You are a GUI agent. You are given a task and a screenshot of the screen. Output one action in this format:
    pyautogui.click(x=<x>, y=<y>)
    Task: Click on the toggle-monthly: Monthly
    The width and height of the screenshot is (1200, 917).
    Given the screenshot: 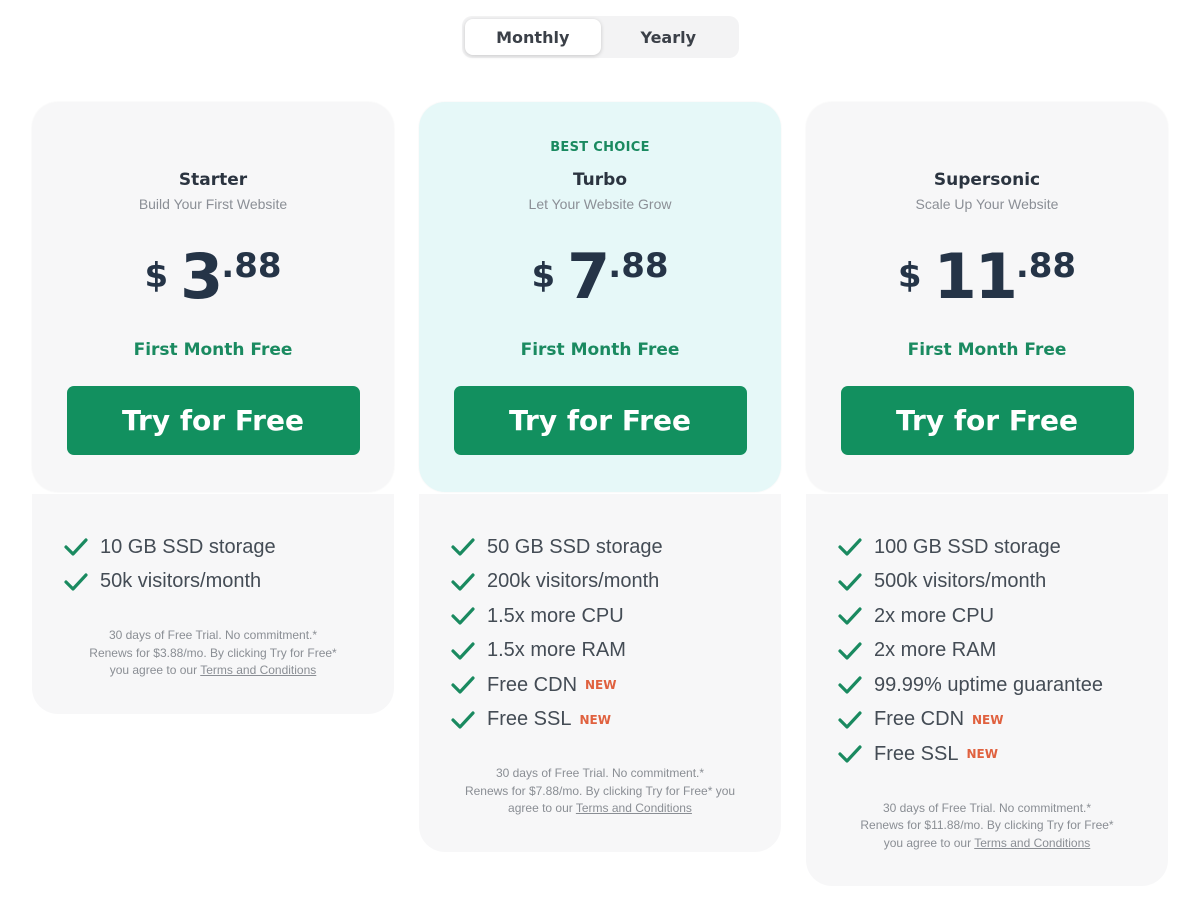 What is the action you would take?
    pyautogui.click(x=533, y=37)
    